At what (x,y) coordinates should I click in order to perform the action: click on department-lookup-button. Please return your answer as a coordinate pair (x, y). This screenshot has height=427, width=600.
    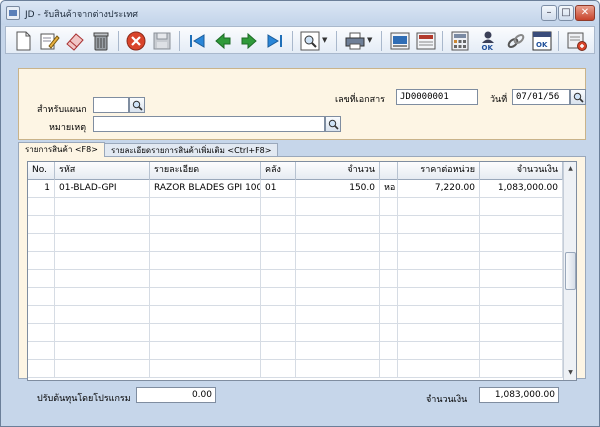
    Looking at the image, I should click on (137, 105).